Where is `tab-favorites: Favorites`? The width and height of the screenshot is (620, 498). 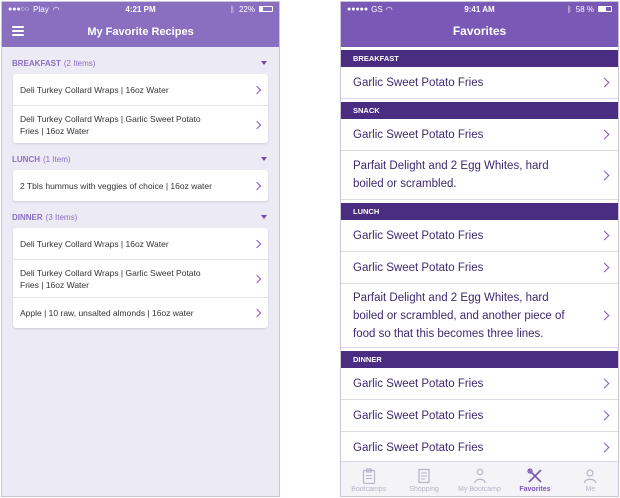
tab-favorites: Favorites is located at coordinates (534, 479).